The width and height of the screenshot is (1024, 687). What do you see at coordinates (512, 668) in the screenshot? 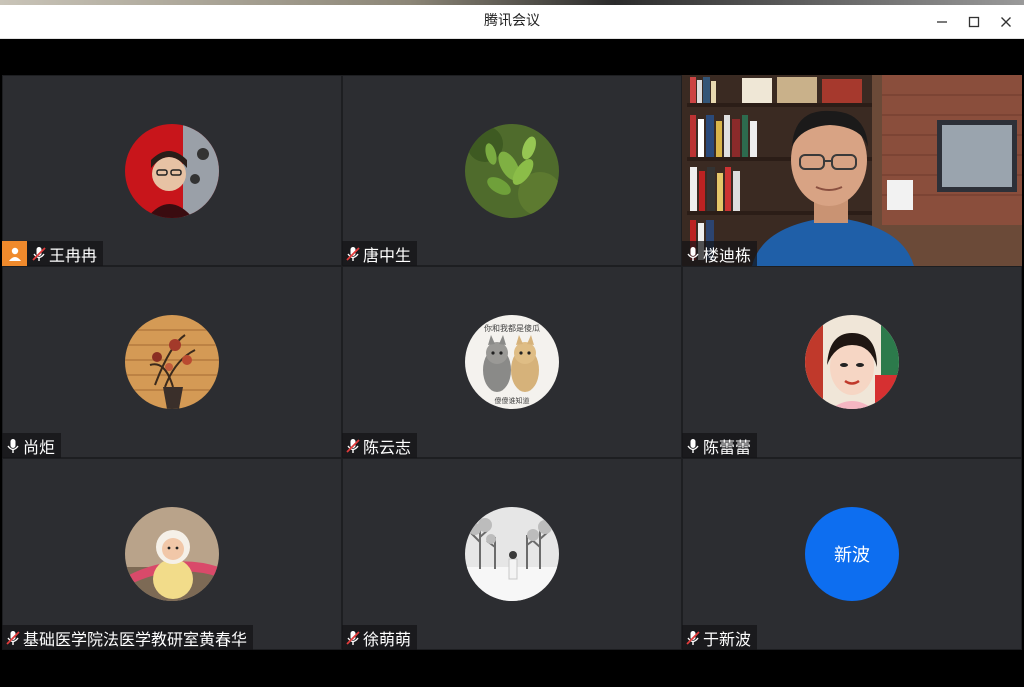
I see `bottom-black-bar` at bounding box center [512, 668].